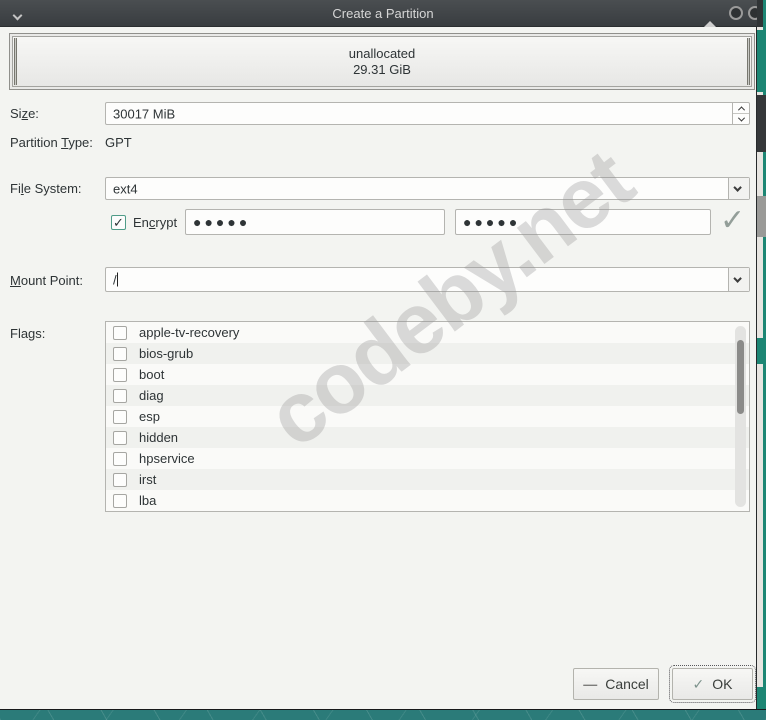  I want to click on text-cursor, so click(117, 279).